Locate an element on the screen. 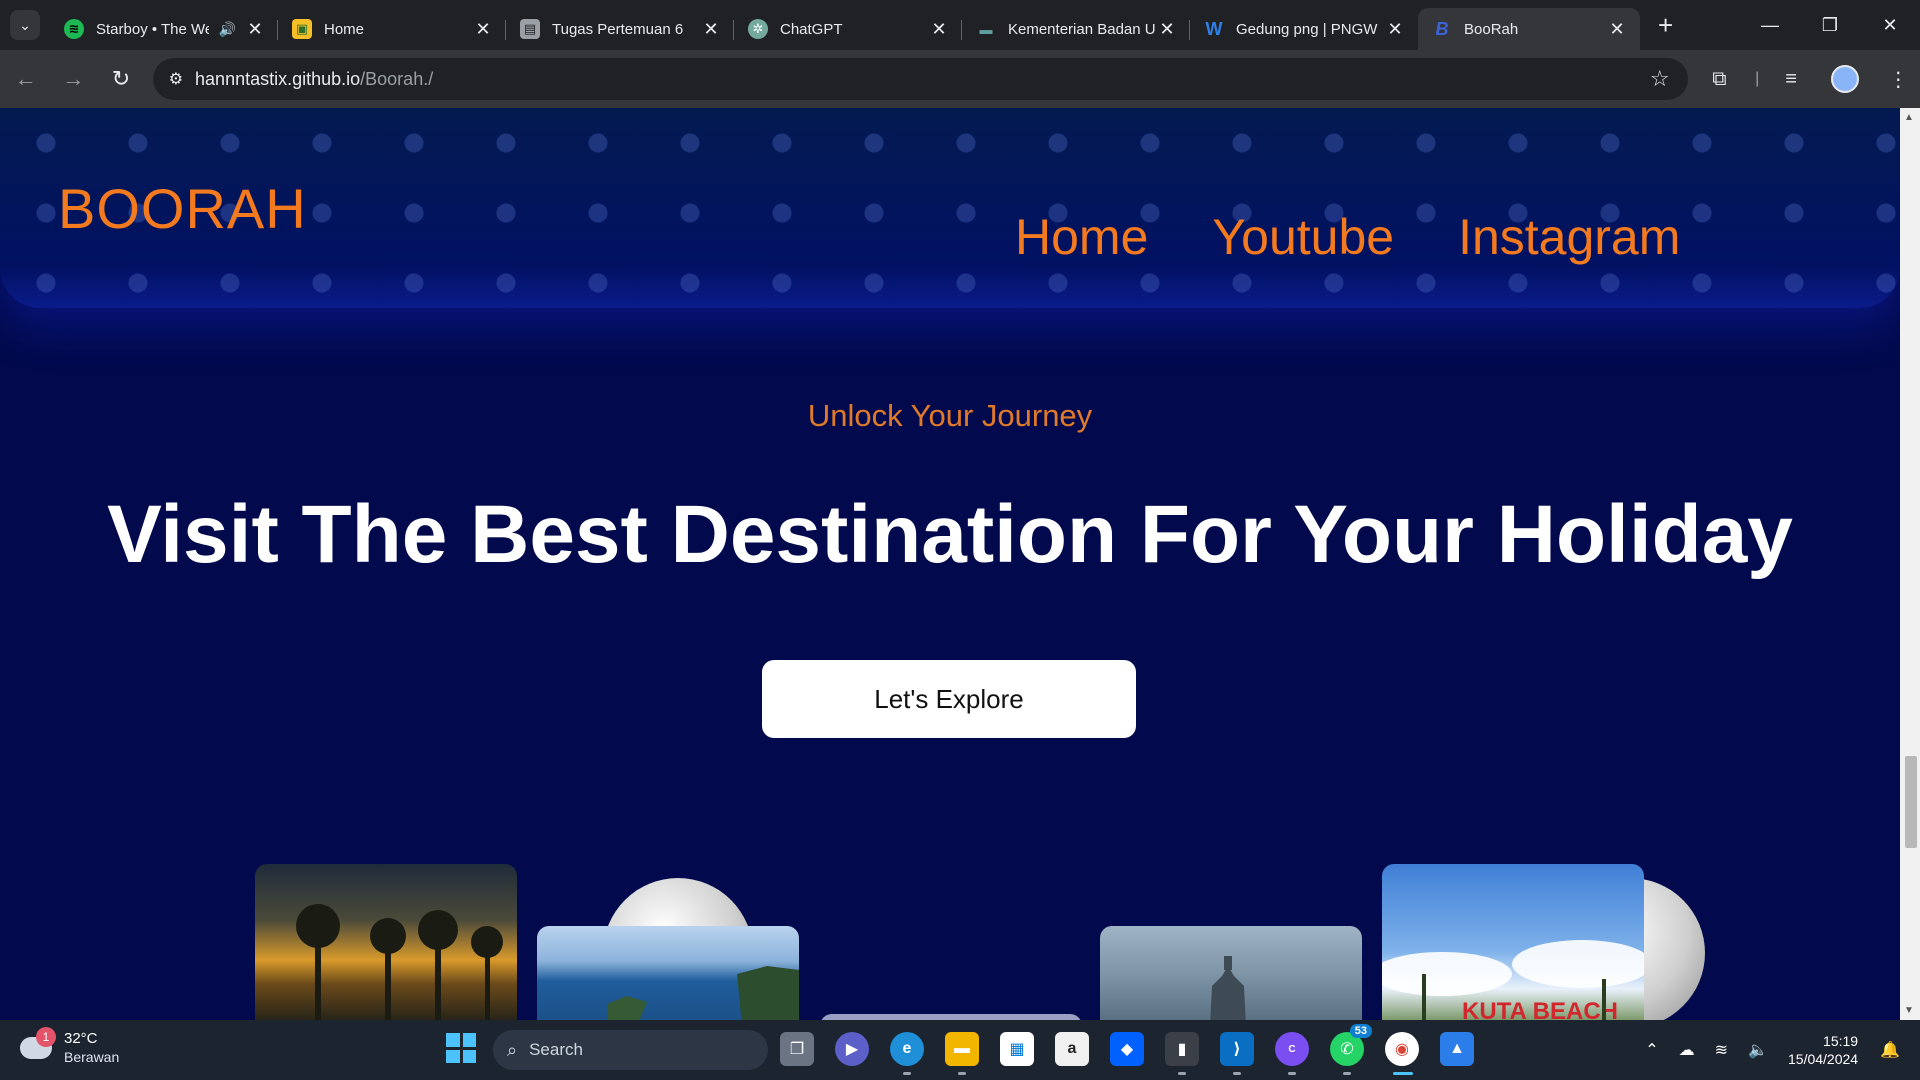  explore-button: Let's Explore is located at coordinates (949, 699).